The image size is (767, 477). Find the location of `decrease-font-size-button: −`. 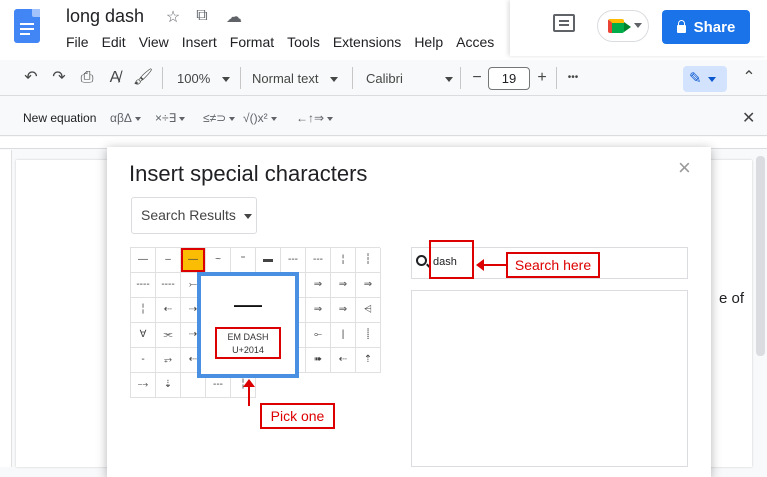

decrease-font-size-button: − is located at coordinates (477, 78).